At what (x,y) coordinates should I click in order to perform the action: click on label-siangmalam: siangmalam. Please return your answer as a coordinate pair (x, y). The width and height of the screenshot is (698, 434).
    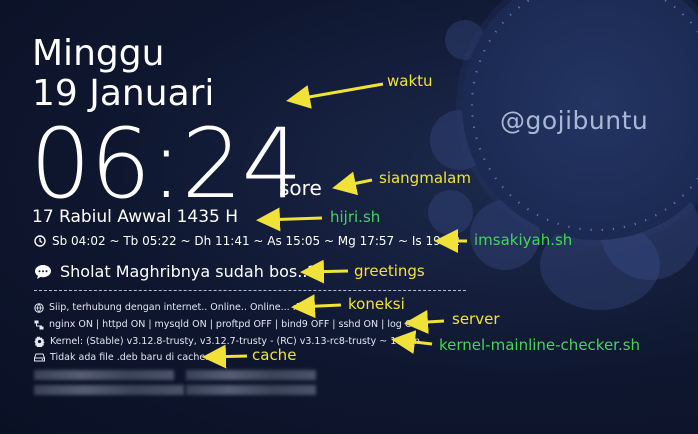
    Looking at the image, I should click on (425, 178).